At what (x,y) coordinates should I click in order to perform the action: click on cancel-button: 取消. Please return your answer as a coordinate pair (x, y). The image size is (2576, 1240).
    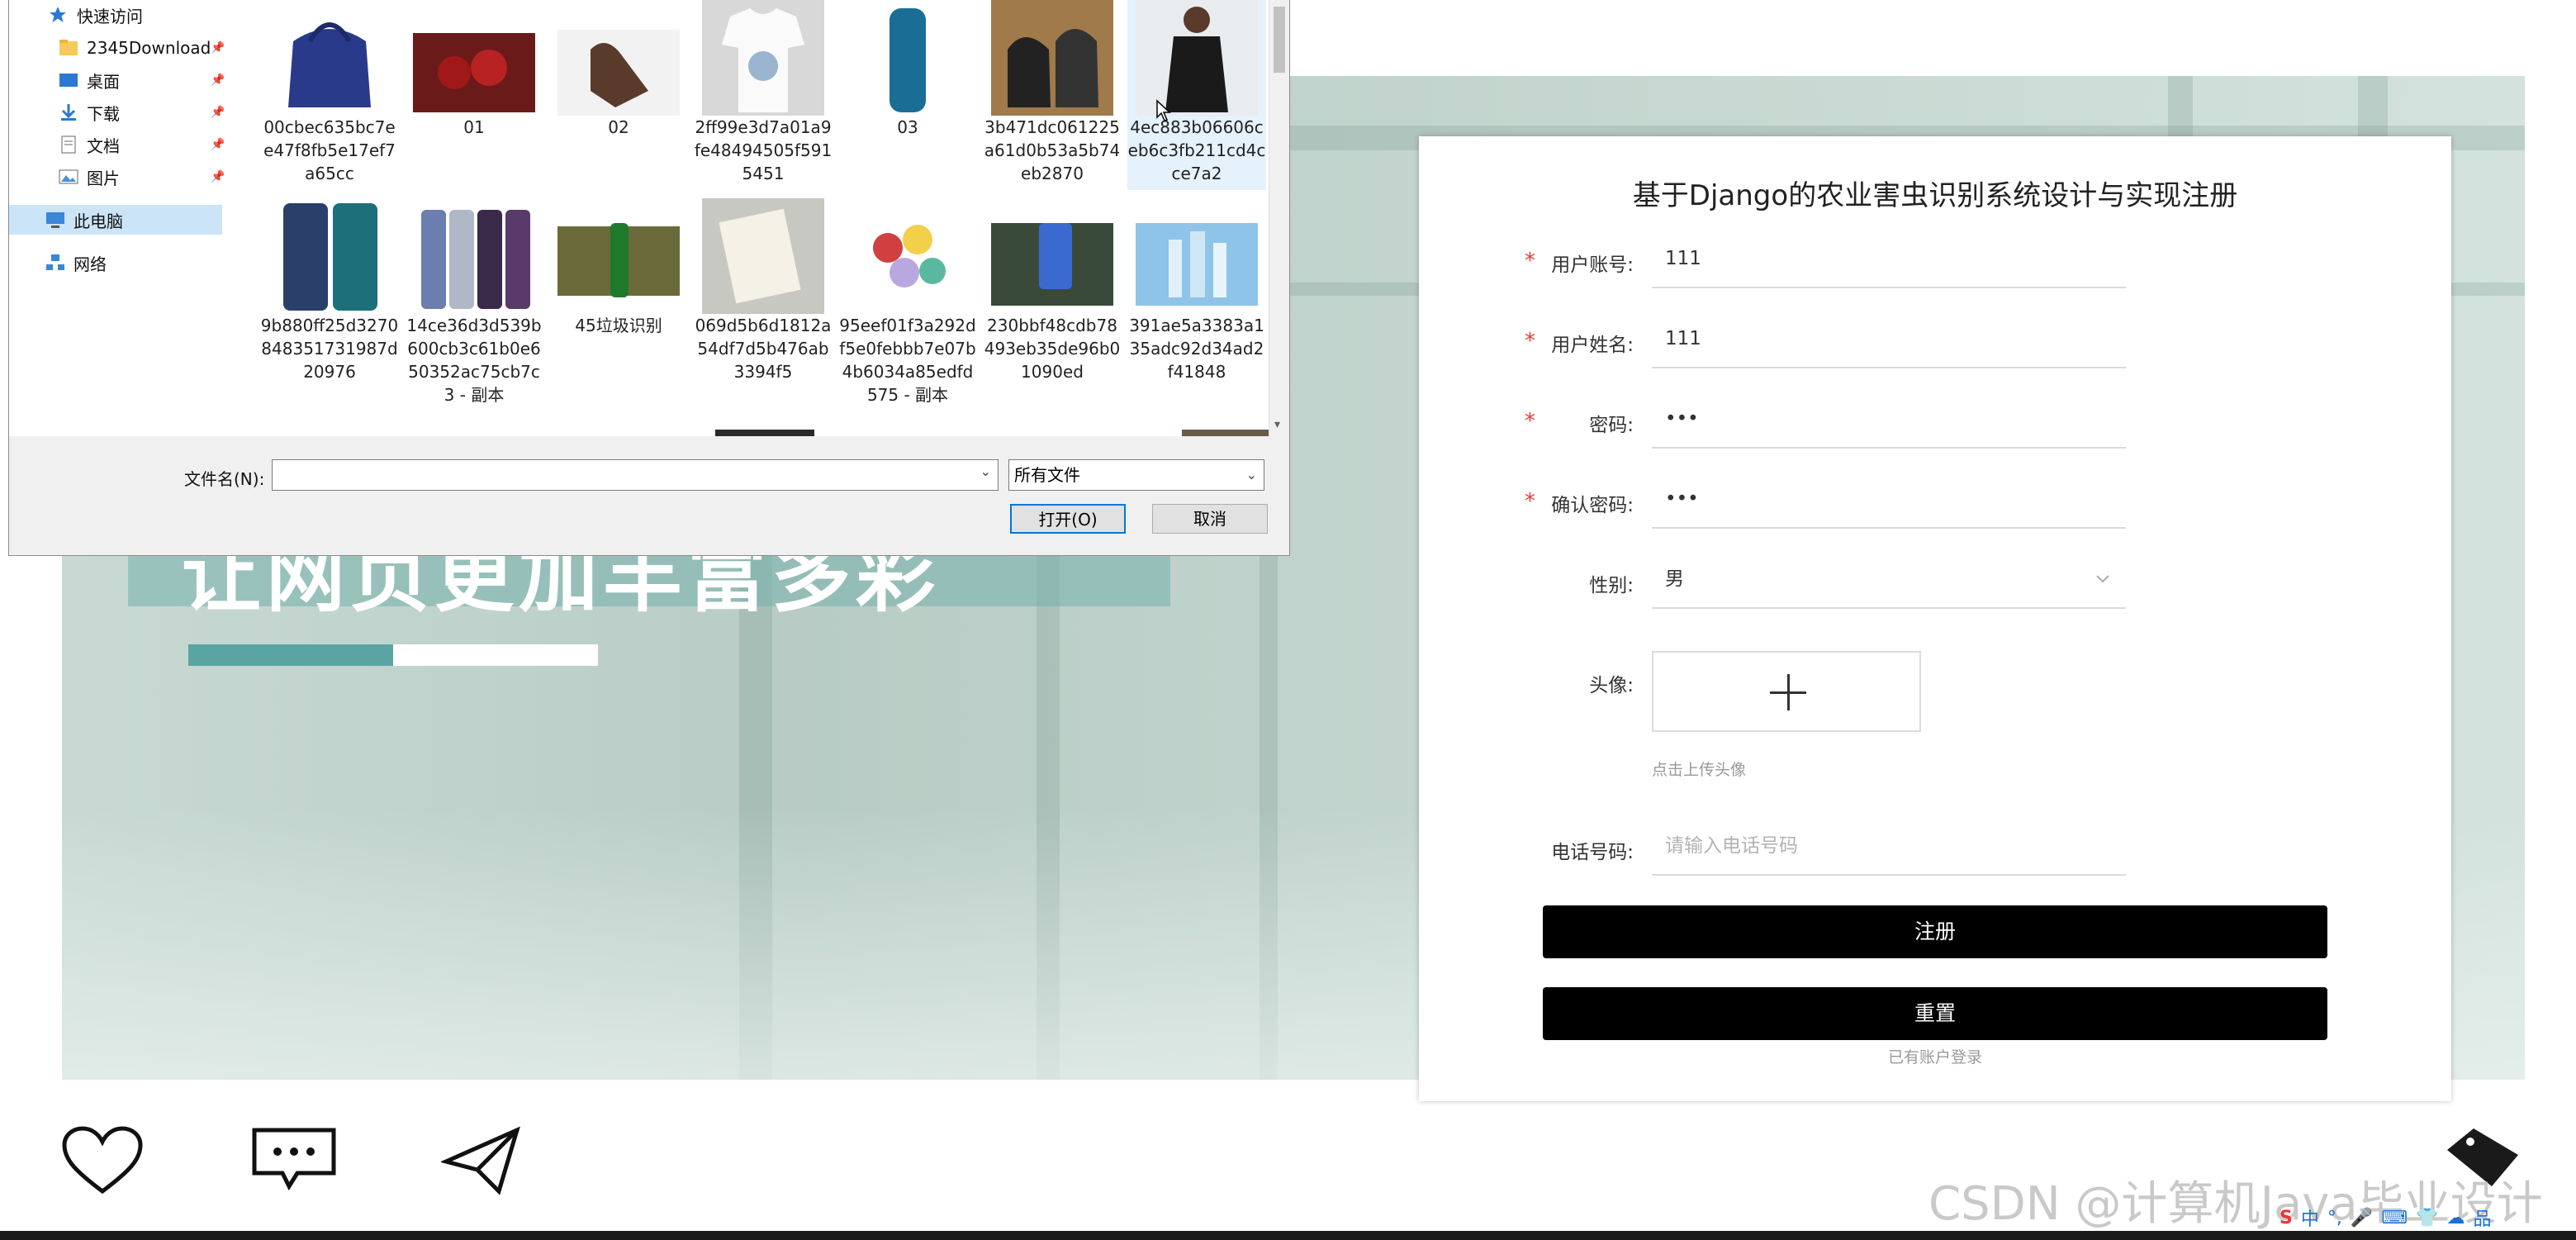
    Looking at the image, I should click on (1210, 519).